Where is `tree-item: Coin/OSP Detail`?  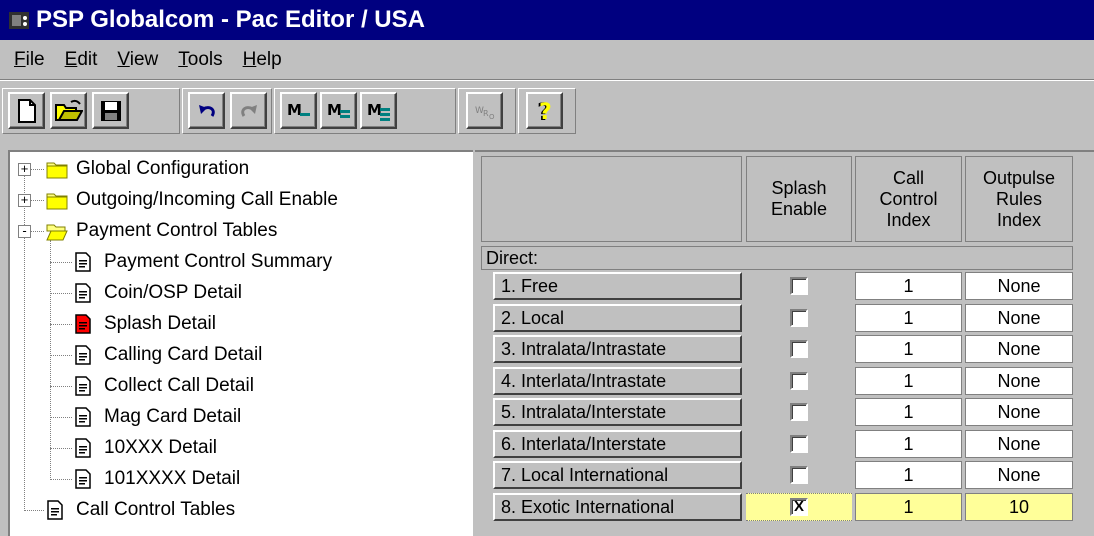 tree-item: Coin/OSP Detail is located at coordinates (158, 293).